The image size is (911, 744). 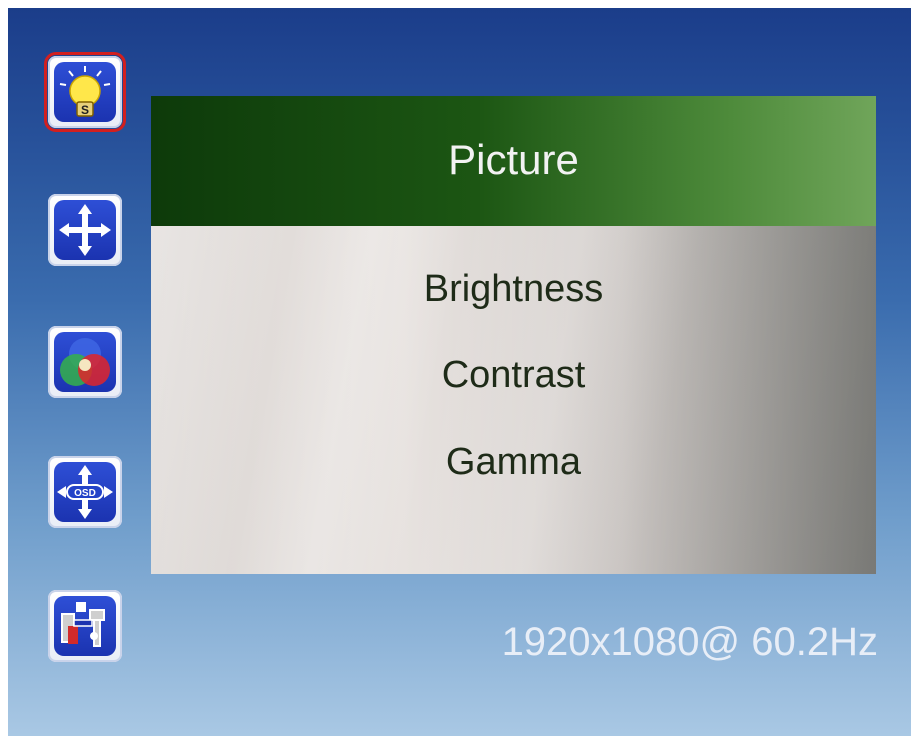 I want to click on setup-menu-button, so click(x=85, y=626).